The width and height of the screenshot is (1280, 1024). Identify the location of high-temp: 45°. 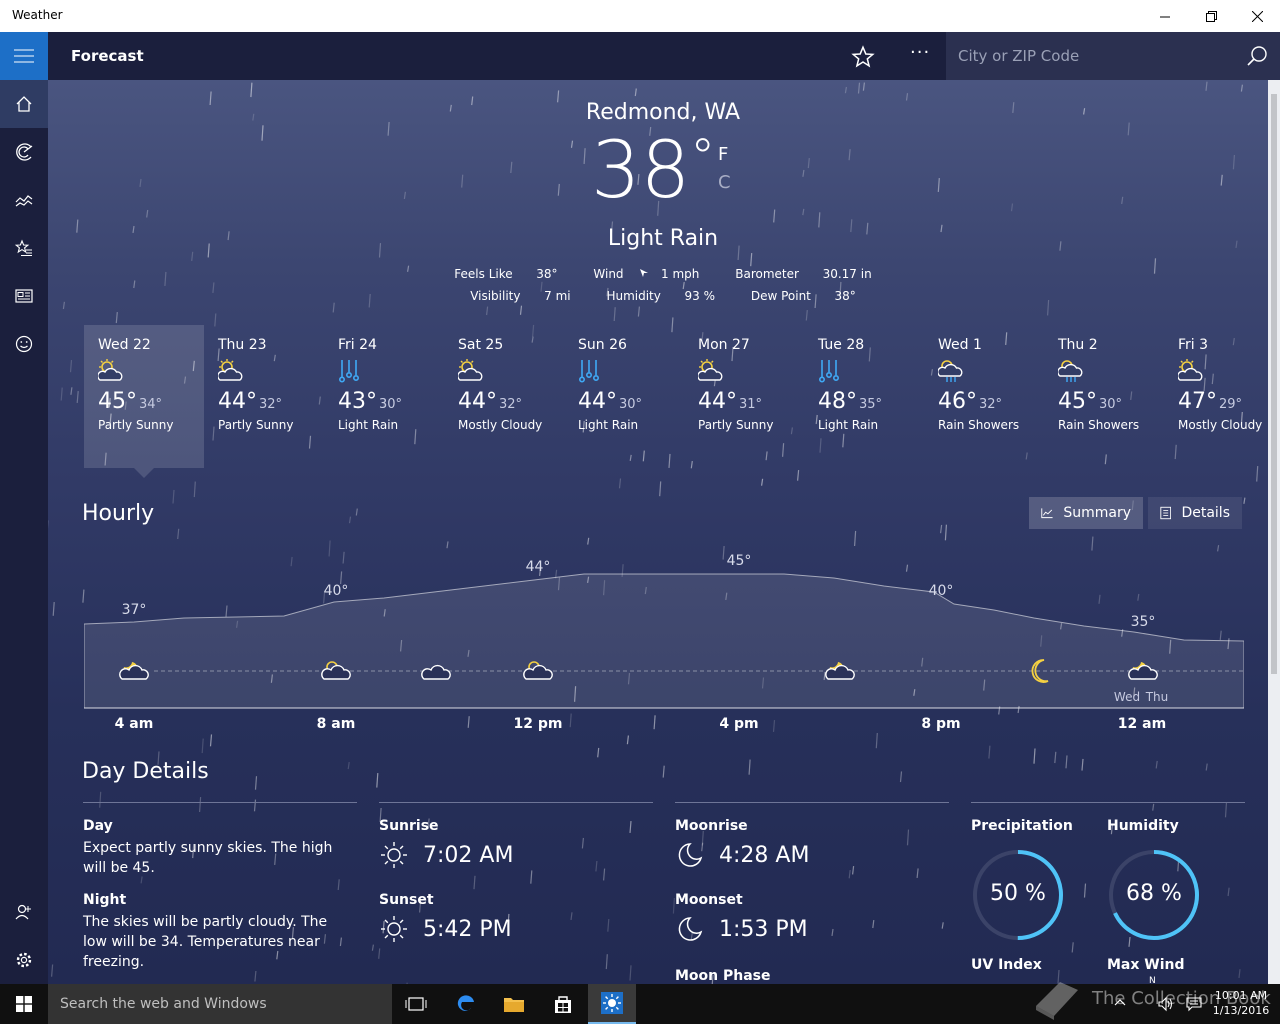
(1077, 401).